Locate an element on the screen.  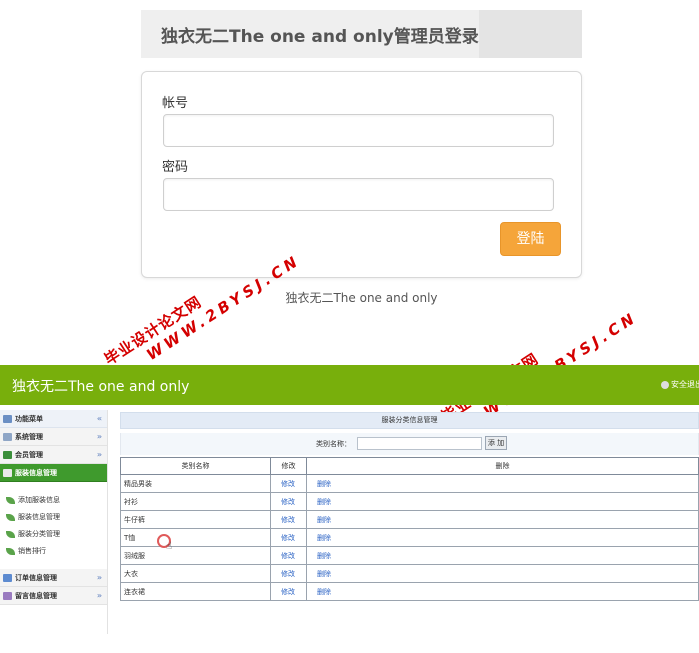
table-row: 衬衫 修改 删除 is located at coordinates (409, 501).